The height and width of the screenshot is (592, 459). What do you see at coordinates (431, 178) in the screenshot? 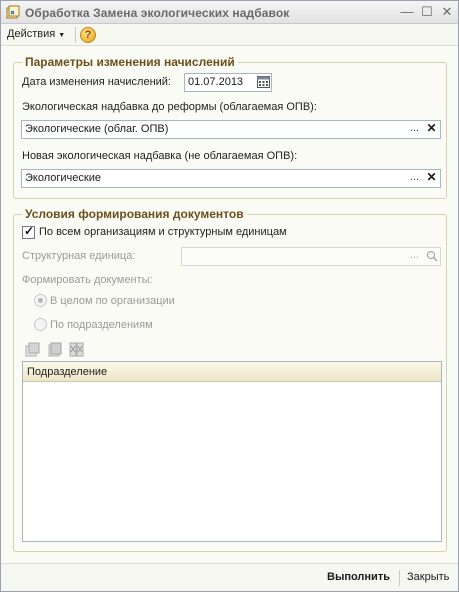
I see `new-bonus-clear-icon: ✕` at bounding box center [431, 178].